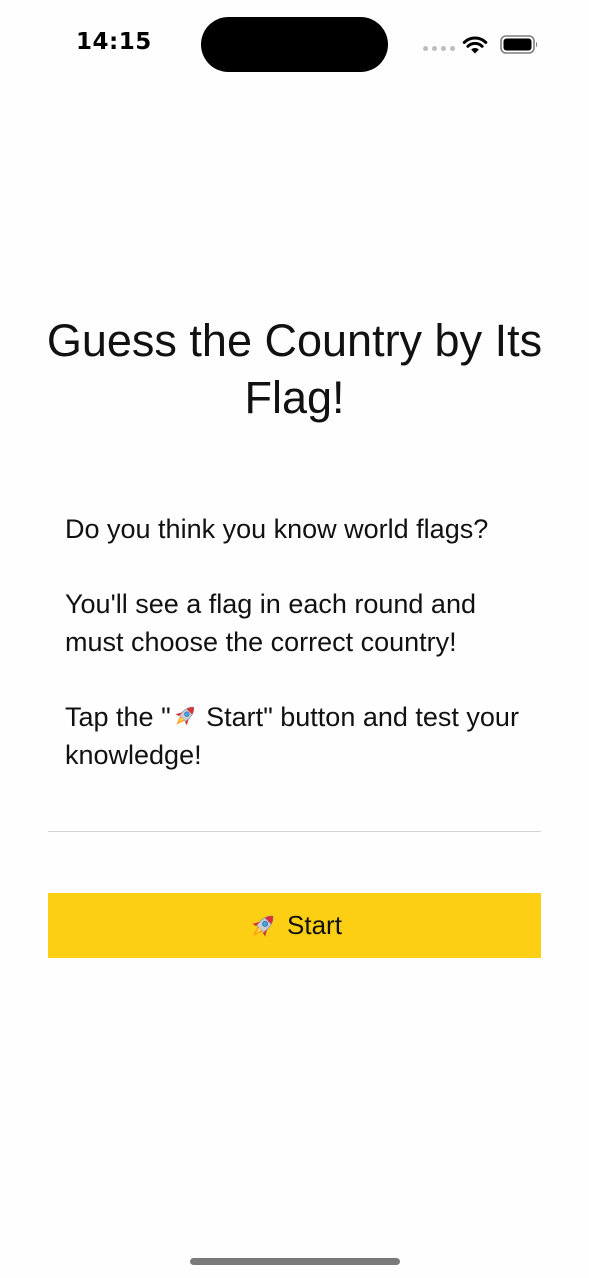 This screenshot has width=589, height=1278. I want to click on intro-line-1: Do you think you know world flags?, so click(277, 529).